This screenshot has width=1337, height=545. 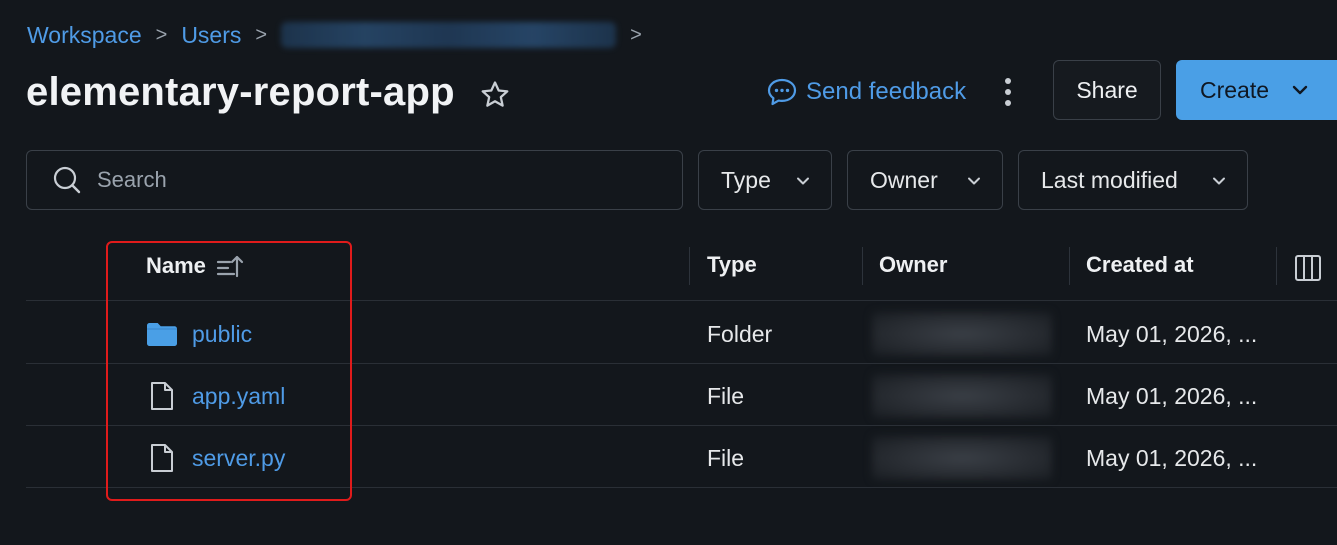 I want to click on filter-owner-label: Owner, so click(x=904, y=179).